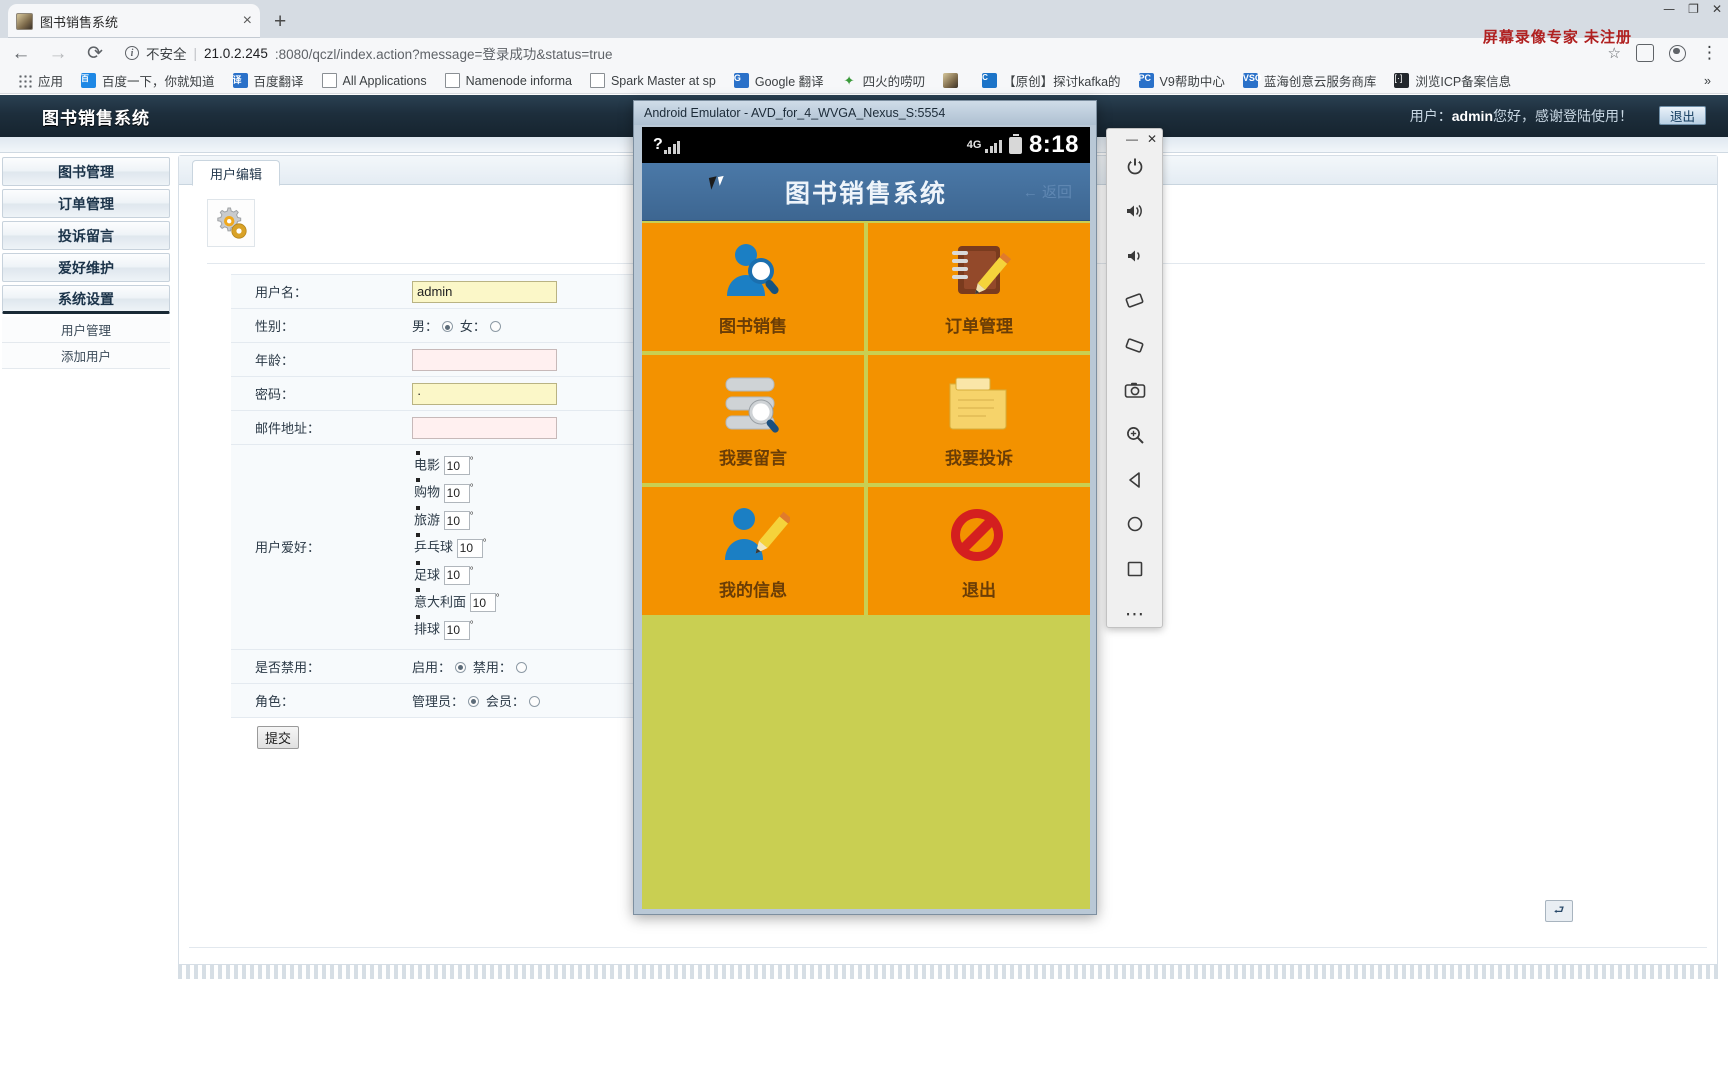 The image size is (1728, 1080). I want to click on zoom-icon, so click(1135, 435).